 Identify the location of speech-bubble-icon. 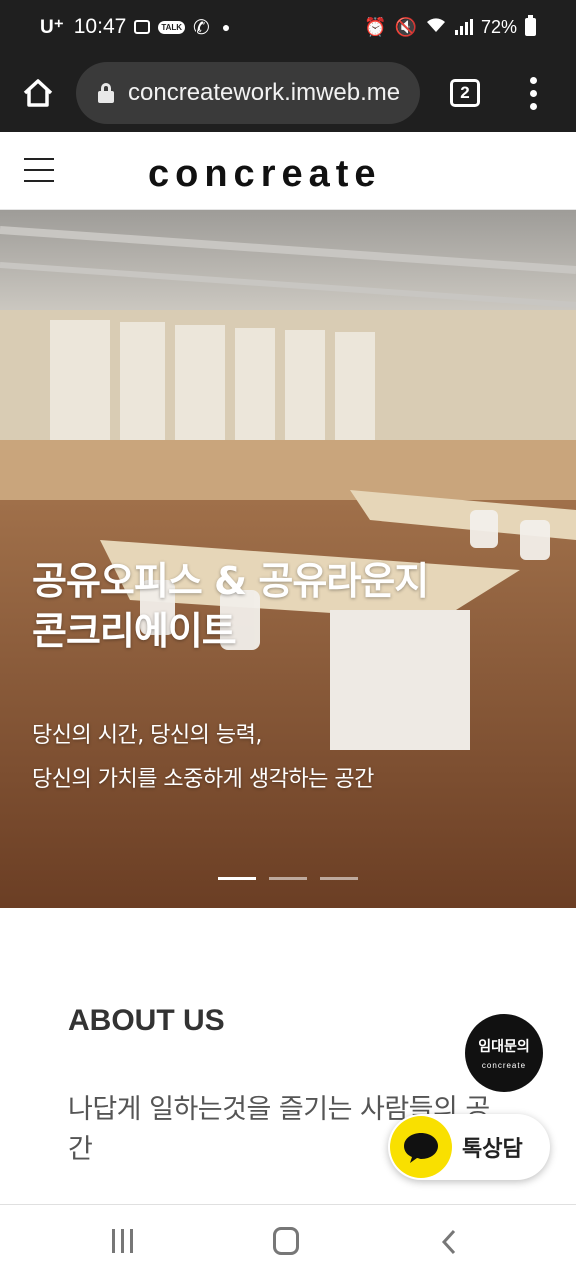
(421, 1147).